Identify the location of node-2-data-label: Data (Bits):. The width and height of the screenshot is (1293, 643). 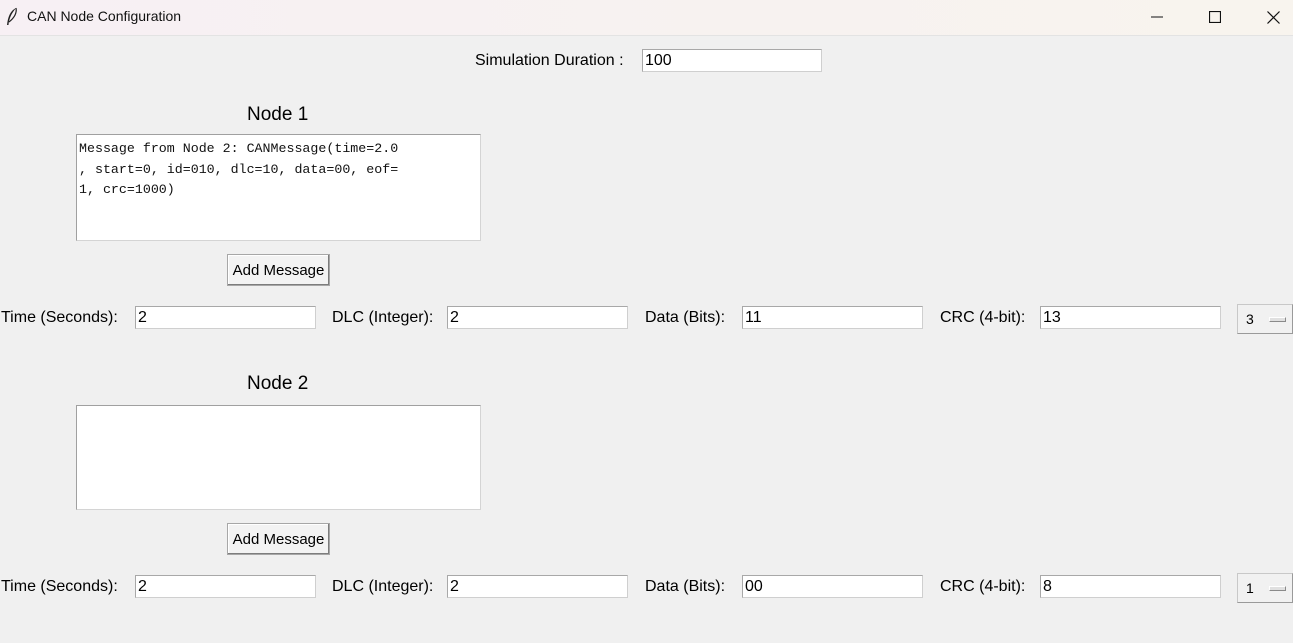
(685, 586).